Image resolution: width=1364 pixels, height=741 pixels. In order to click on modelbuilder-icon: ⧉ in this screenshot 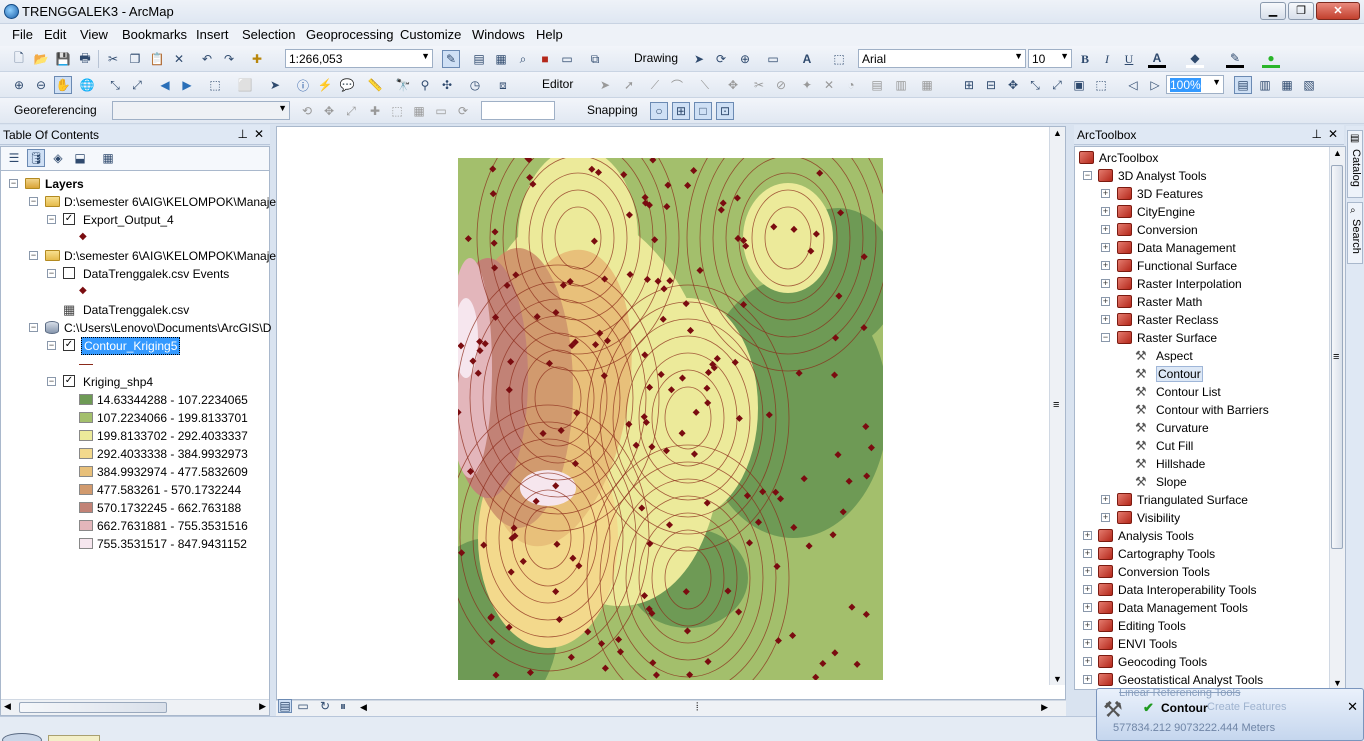, I will do `click(595, 59)`.